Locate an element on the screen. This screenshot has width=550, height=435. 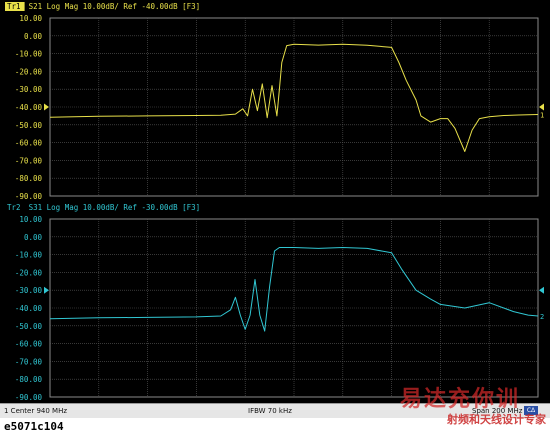
status-center-frequency: 1 Center 940 MHz is located at coordinates (36, 411).